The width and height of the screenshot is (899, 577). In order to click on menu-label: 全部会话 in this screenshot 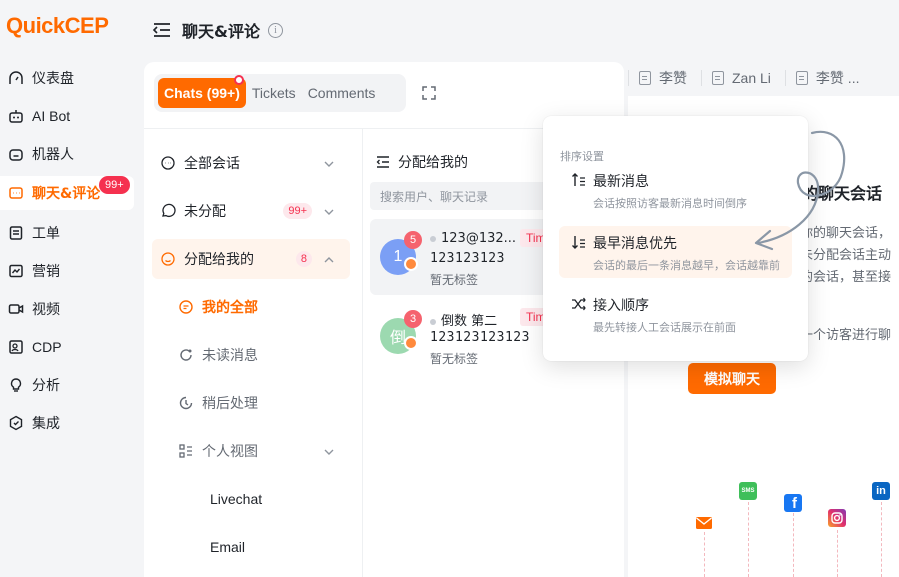, I will do `click(212, 164)`.